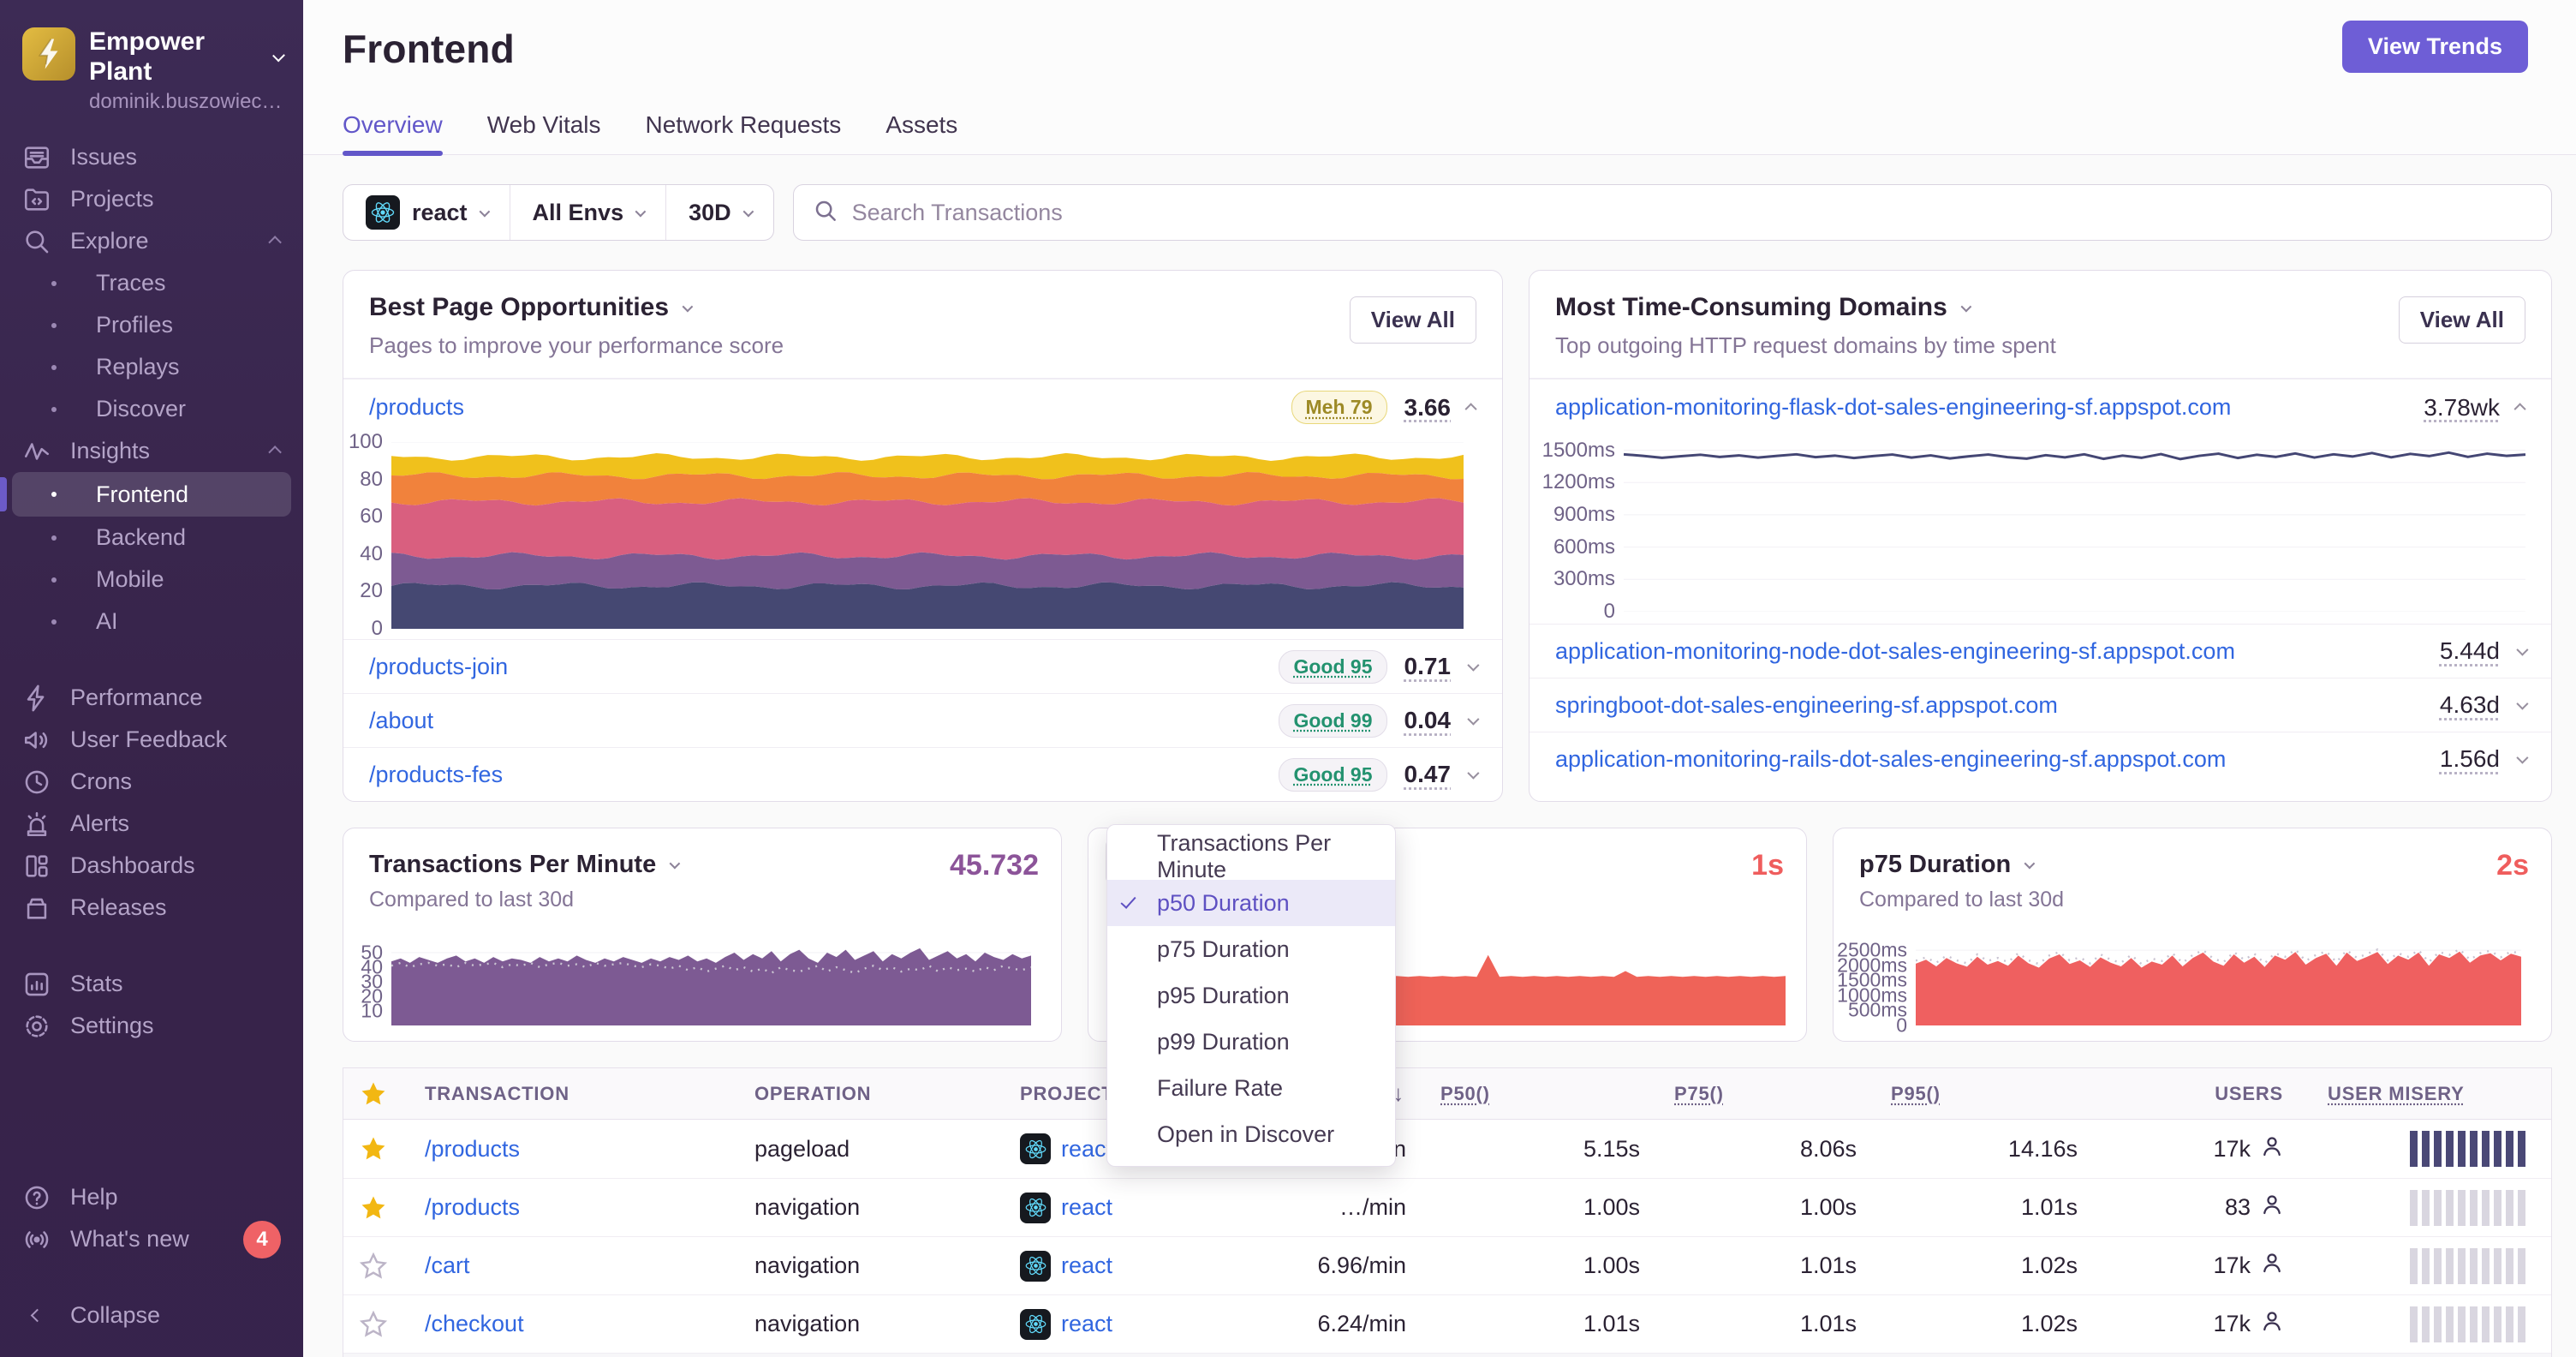 The width and height of the screenshot is (2576, 1357). Describe the element at coordinates (1251, 856) in the screenshot. I see `menu-item-transactions-per-minute: Transactions Per Minute` at that location.